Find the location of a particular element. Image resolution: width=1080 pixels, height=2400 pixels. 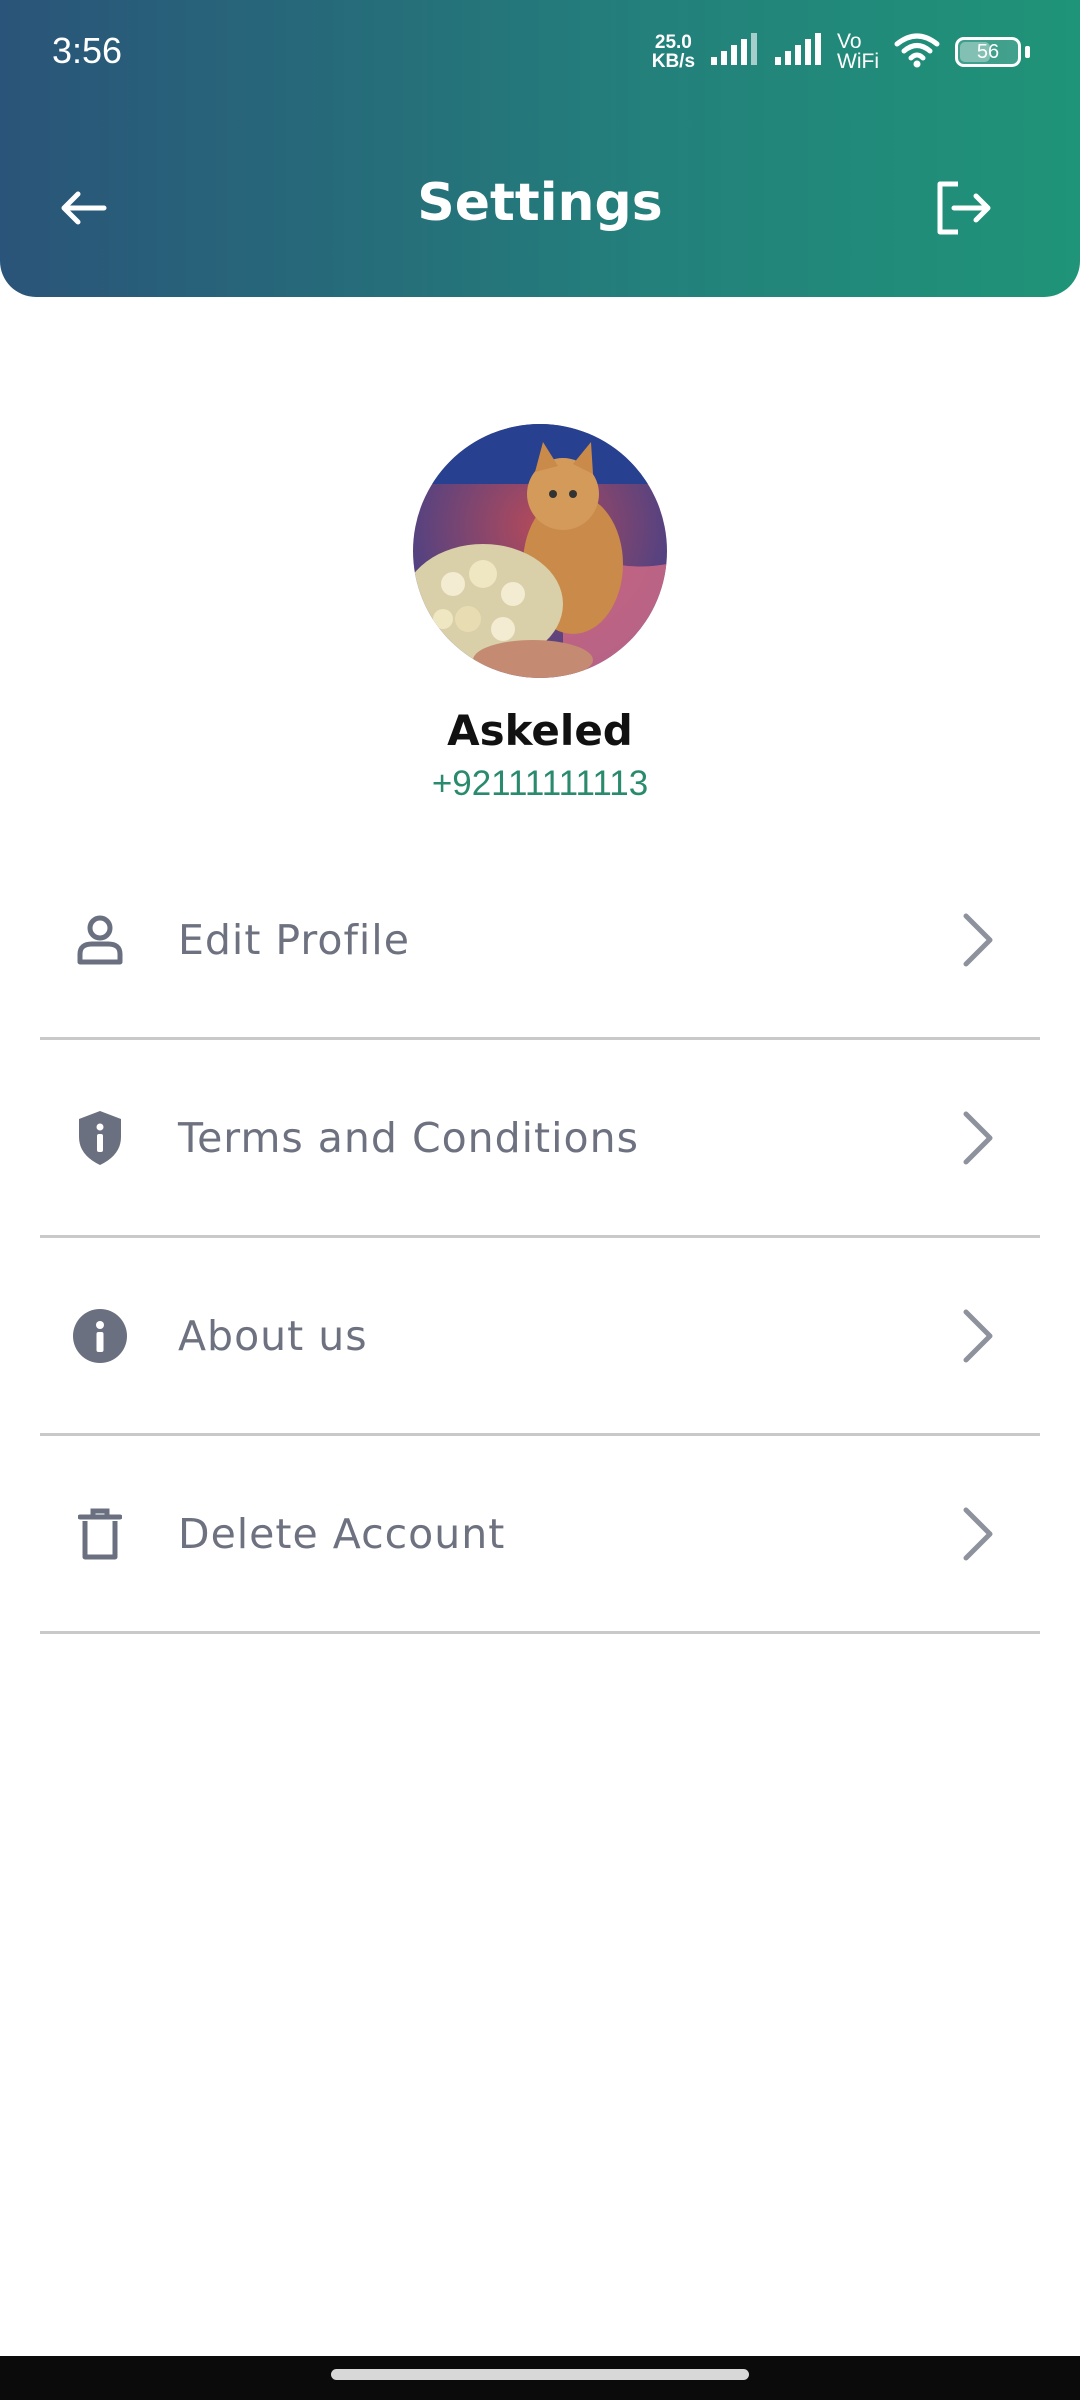

profile-phone: +92111111113 is located at coordinates (540, 783).